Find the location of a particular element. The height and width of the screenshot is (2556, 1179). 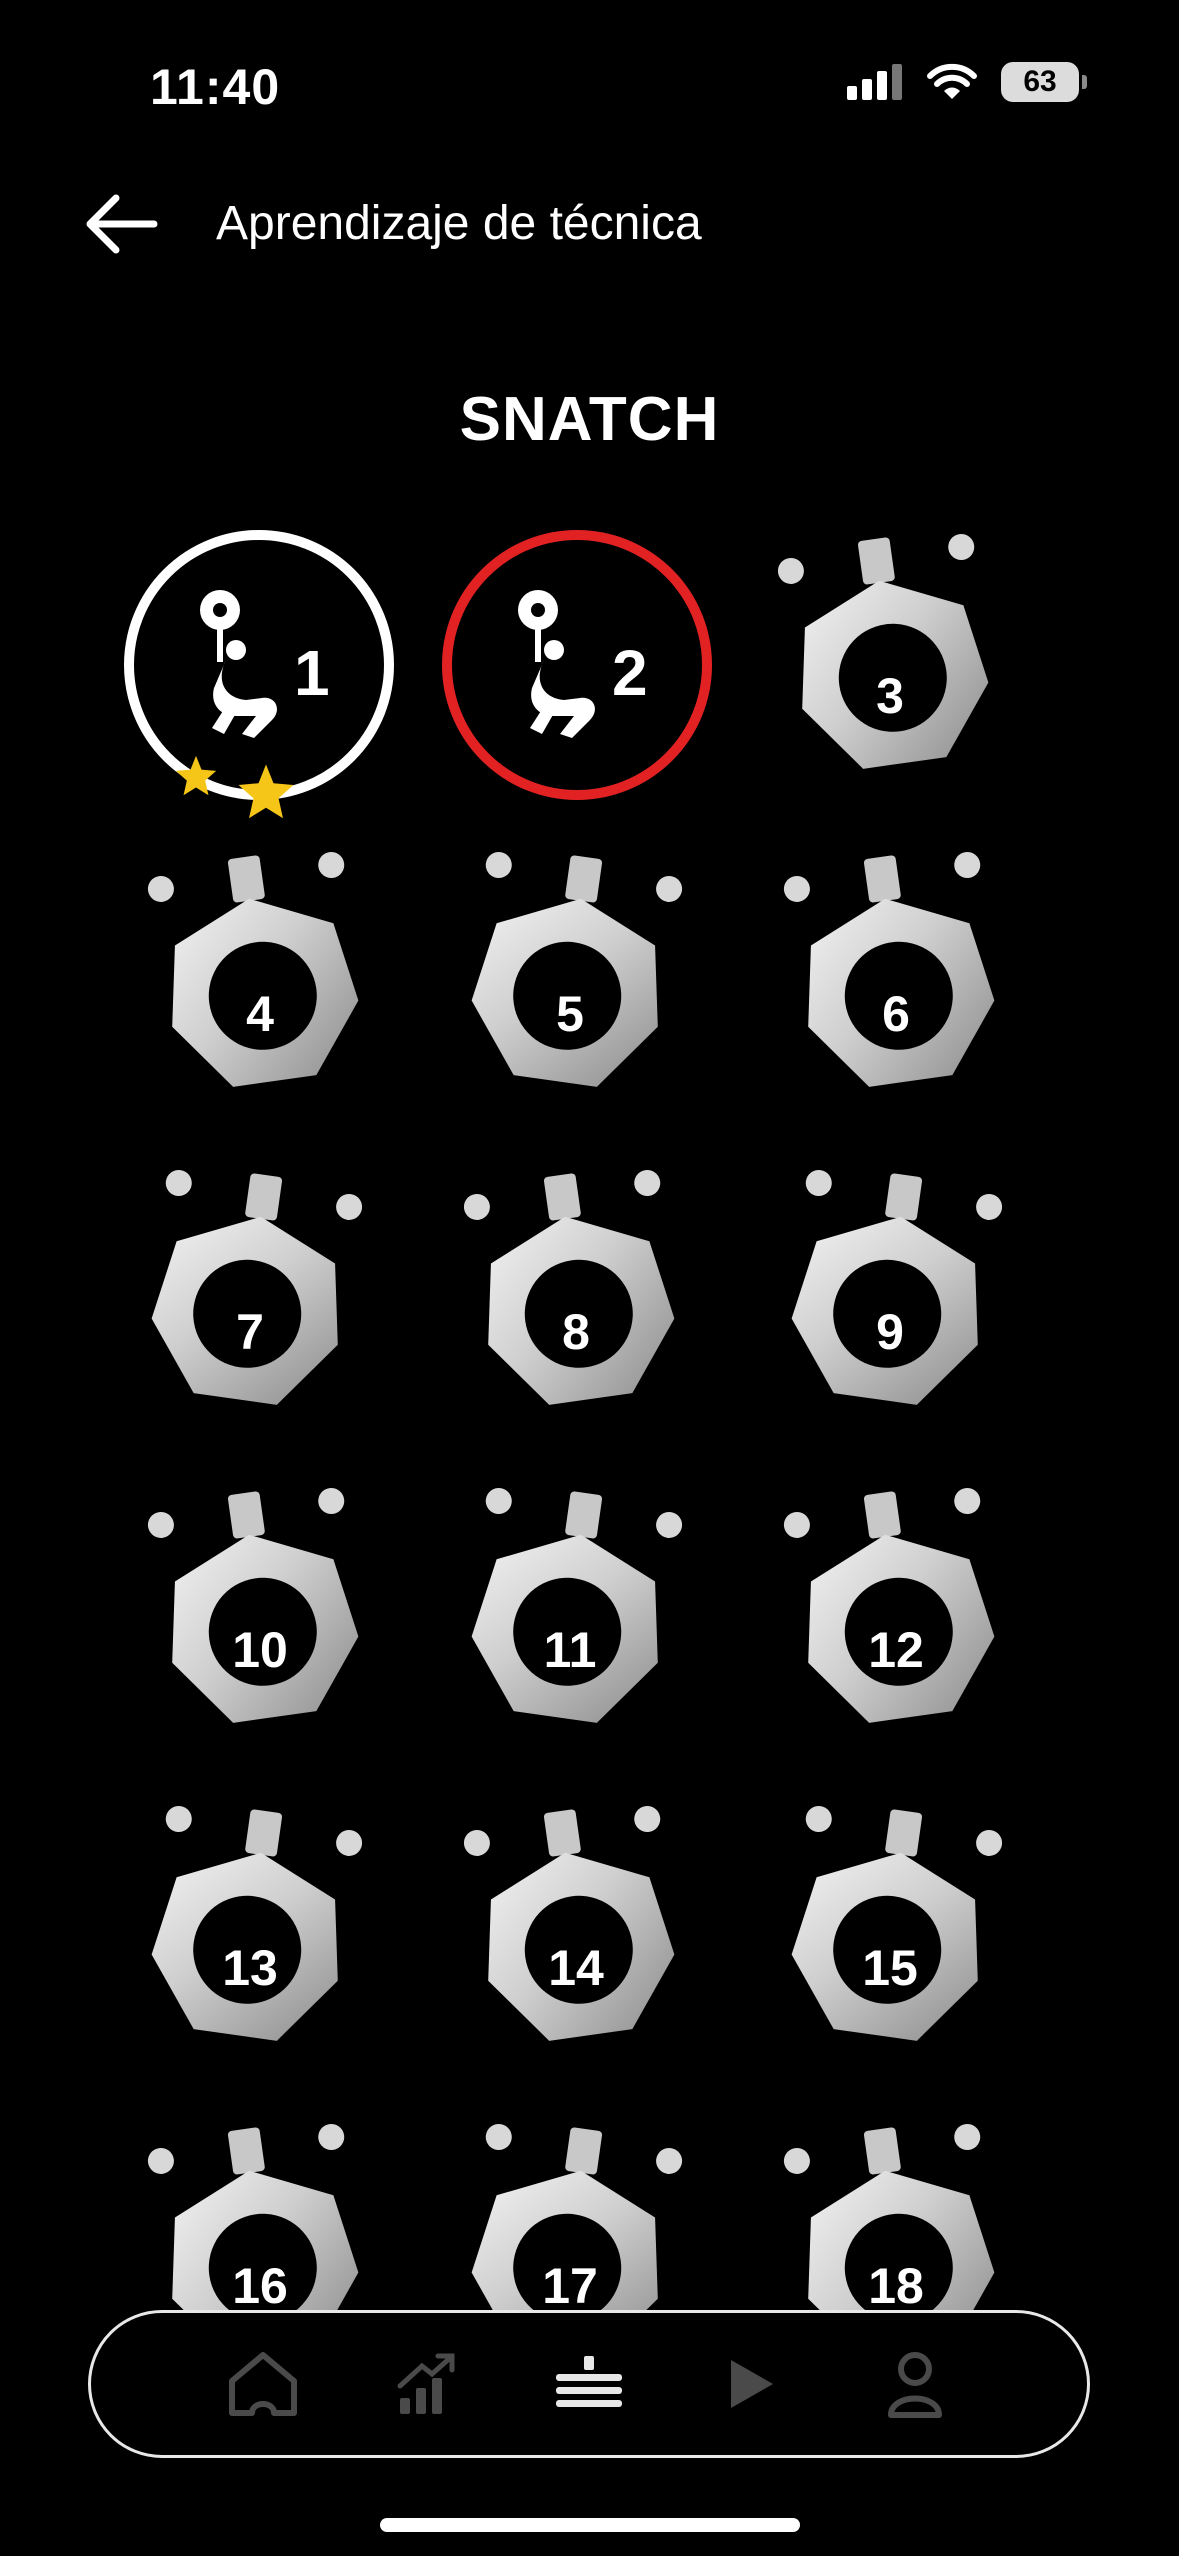

level-6-button: 6 is located at coordinates (896, 976).